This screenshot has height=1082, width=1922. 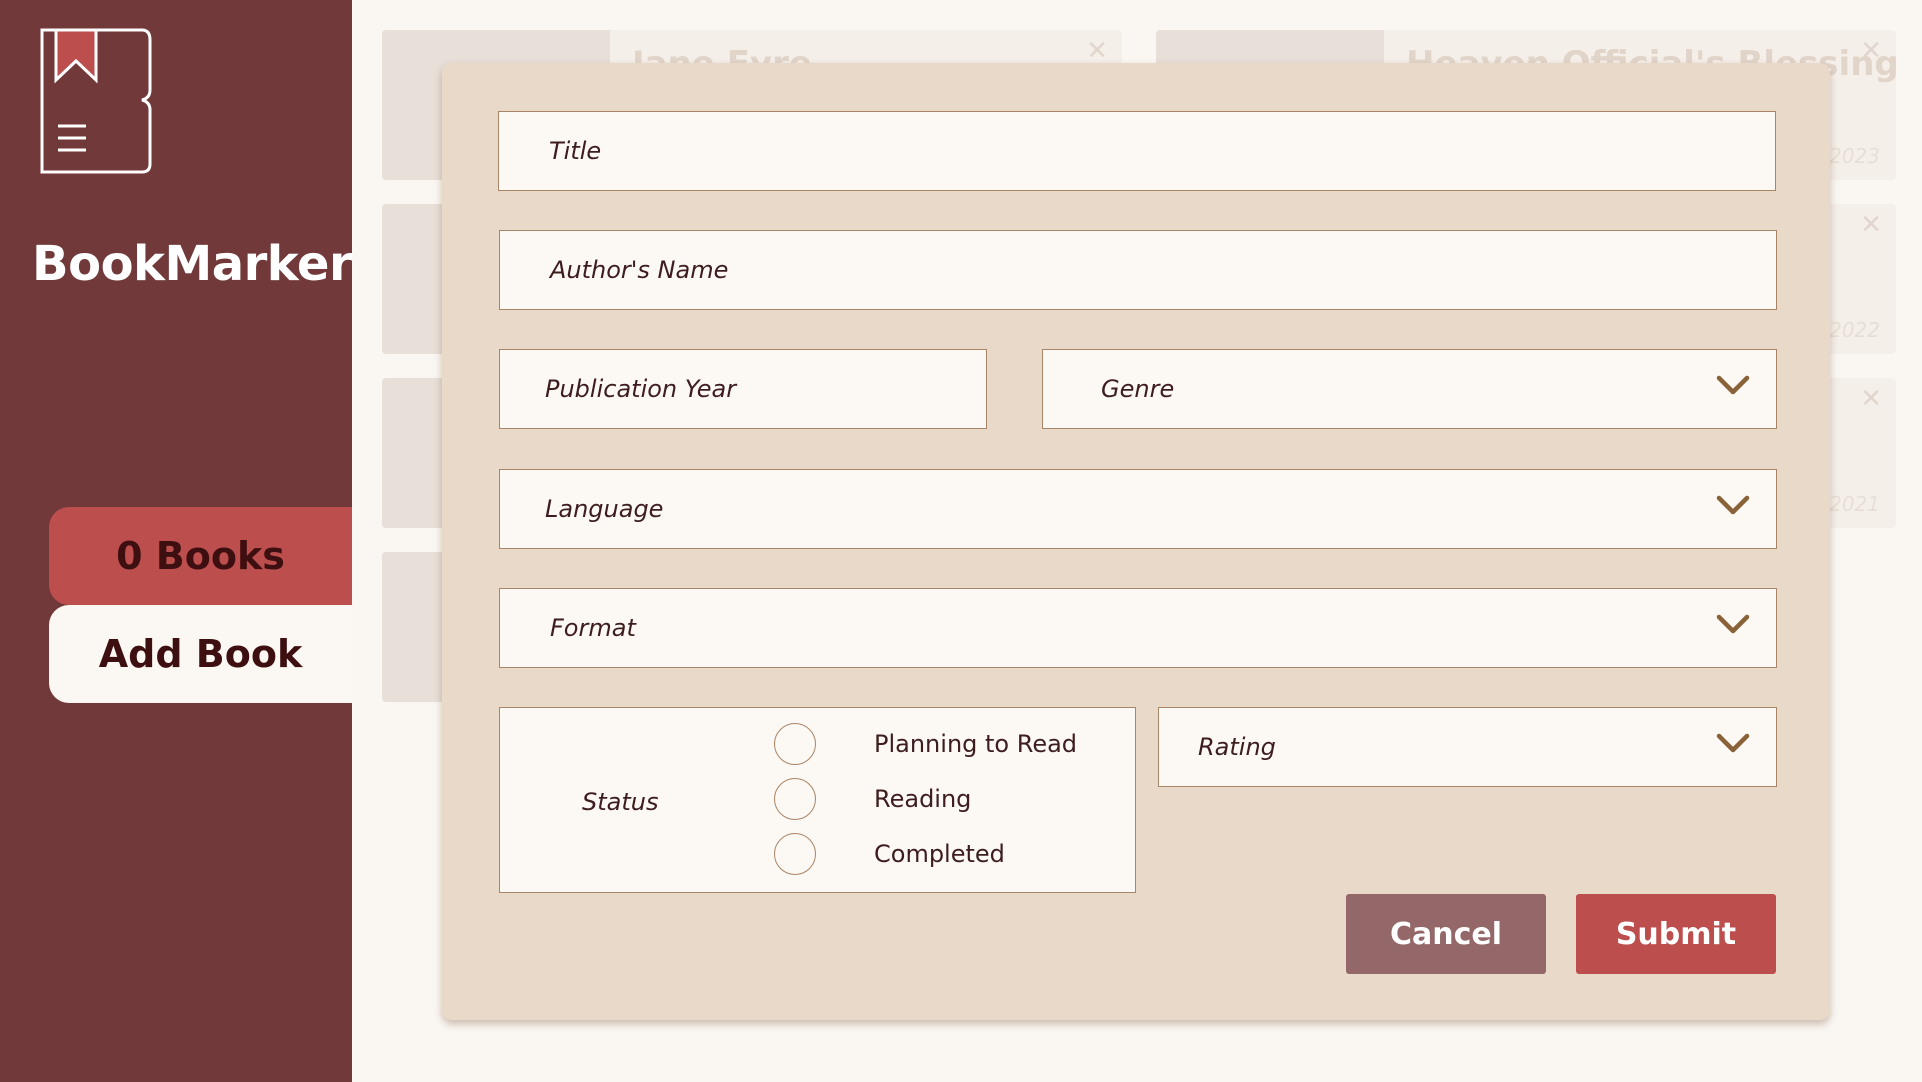 What do you see at coordinates (1851, 504) in the screenshot?
I see `book-date: /2021` at bounding box center [1851, 504].